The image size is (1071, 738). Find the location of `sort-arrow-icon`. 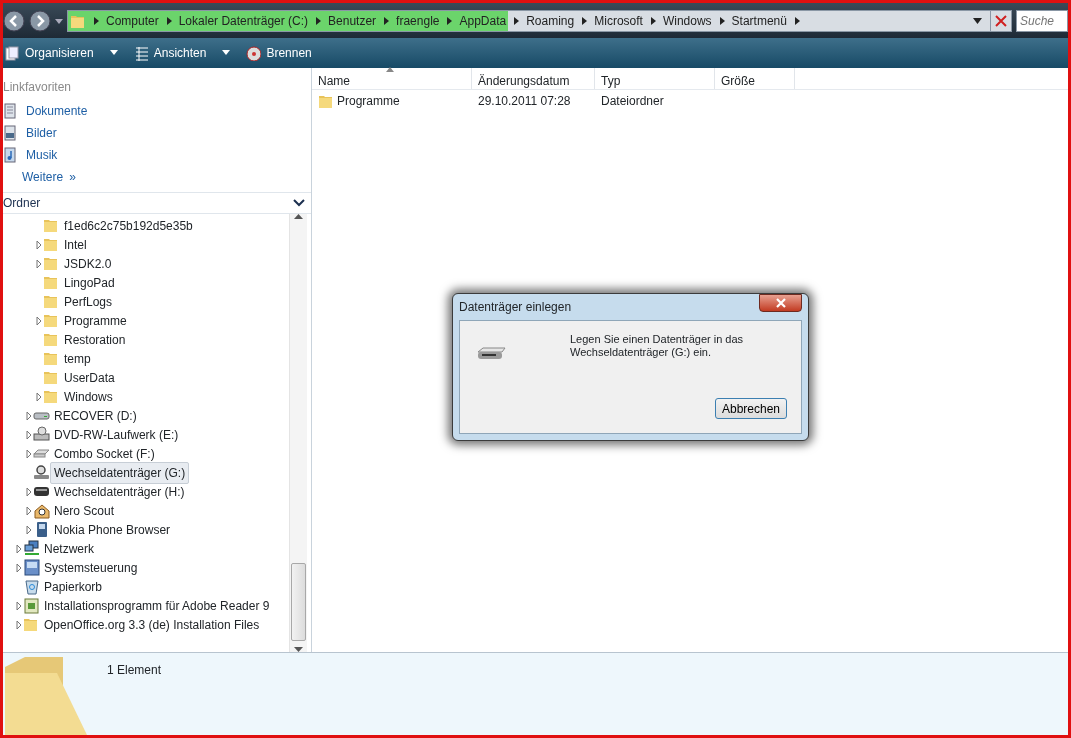

sort-arrow-icon is located at coordinates (390, 69).